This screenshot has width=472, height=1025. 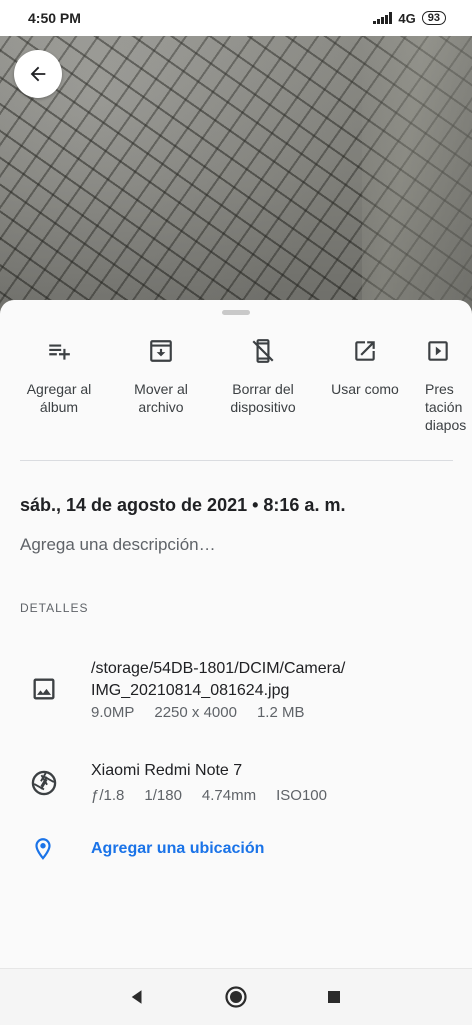 What do you see at coordinates (365, 389) in the screenshot?
I see `use-as-label: Usar como` at bounding box center [365, 389].